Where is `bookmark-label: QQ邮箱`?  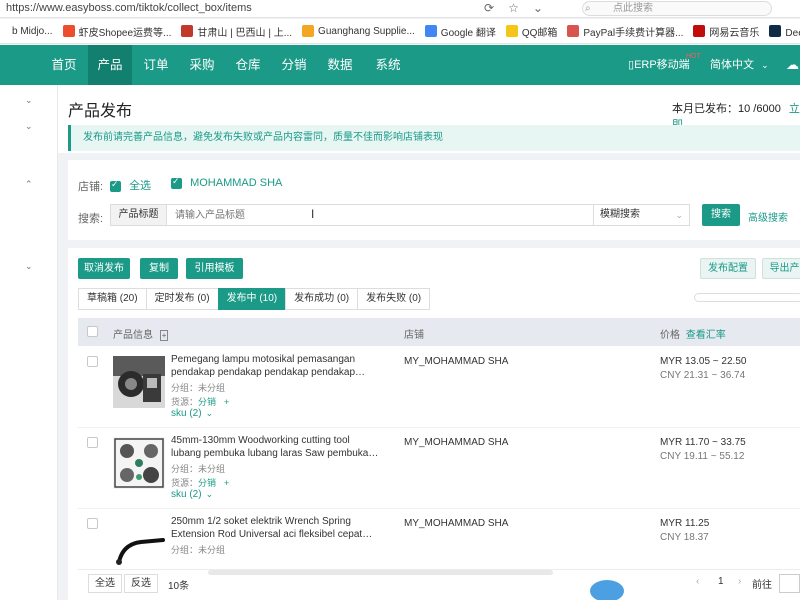
bookmark-label: QQ邮箱 is located at coordinates (539, 33).